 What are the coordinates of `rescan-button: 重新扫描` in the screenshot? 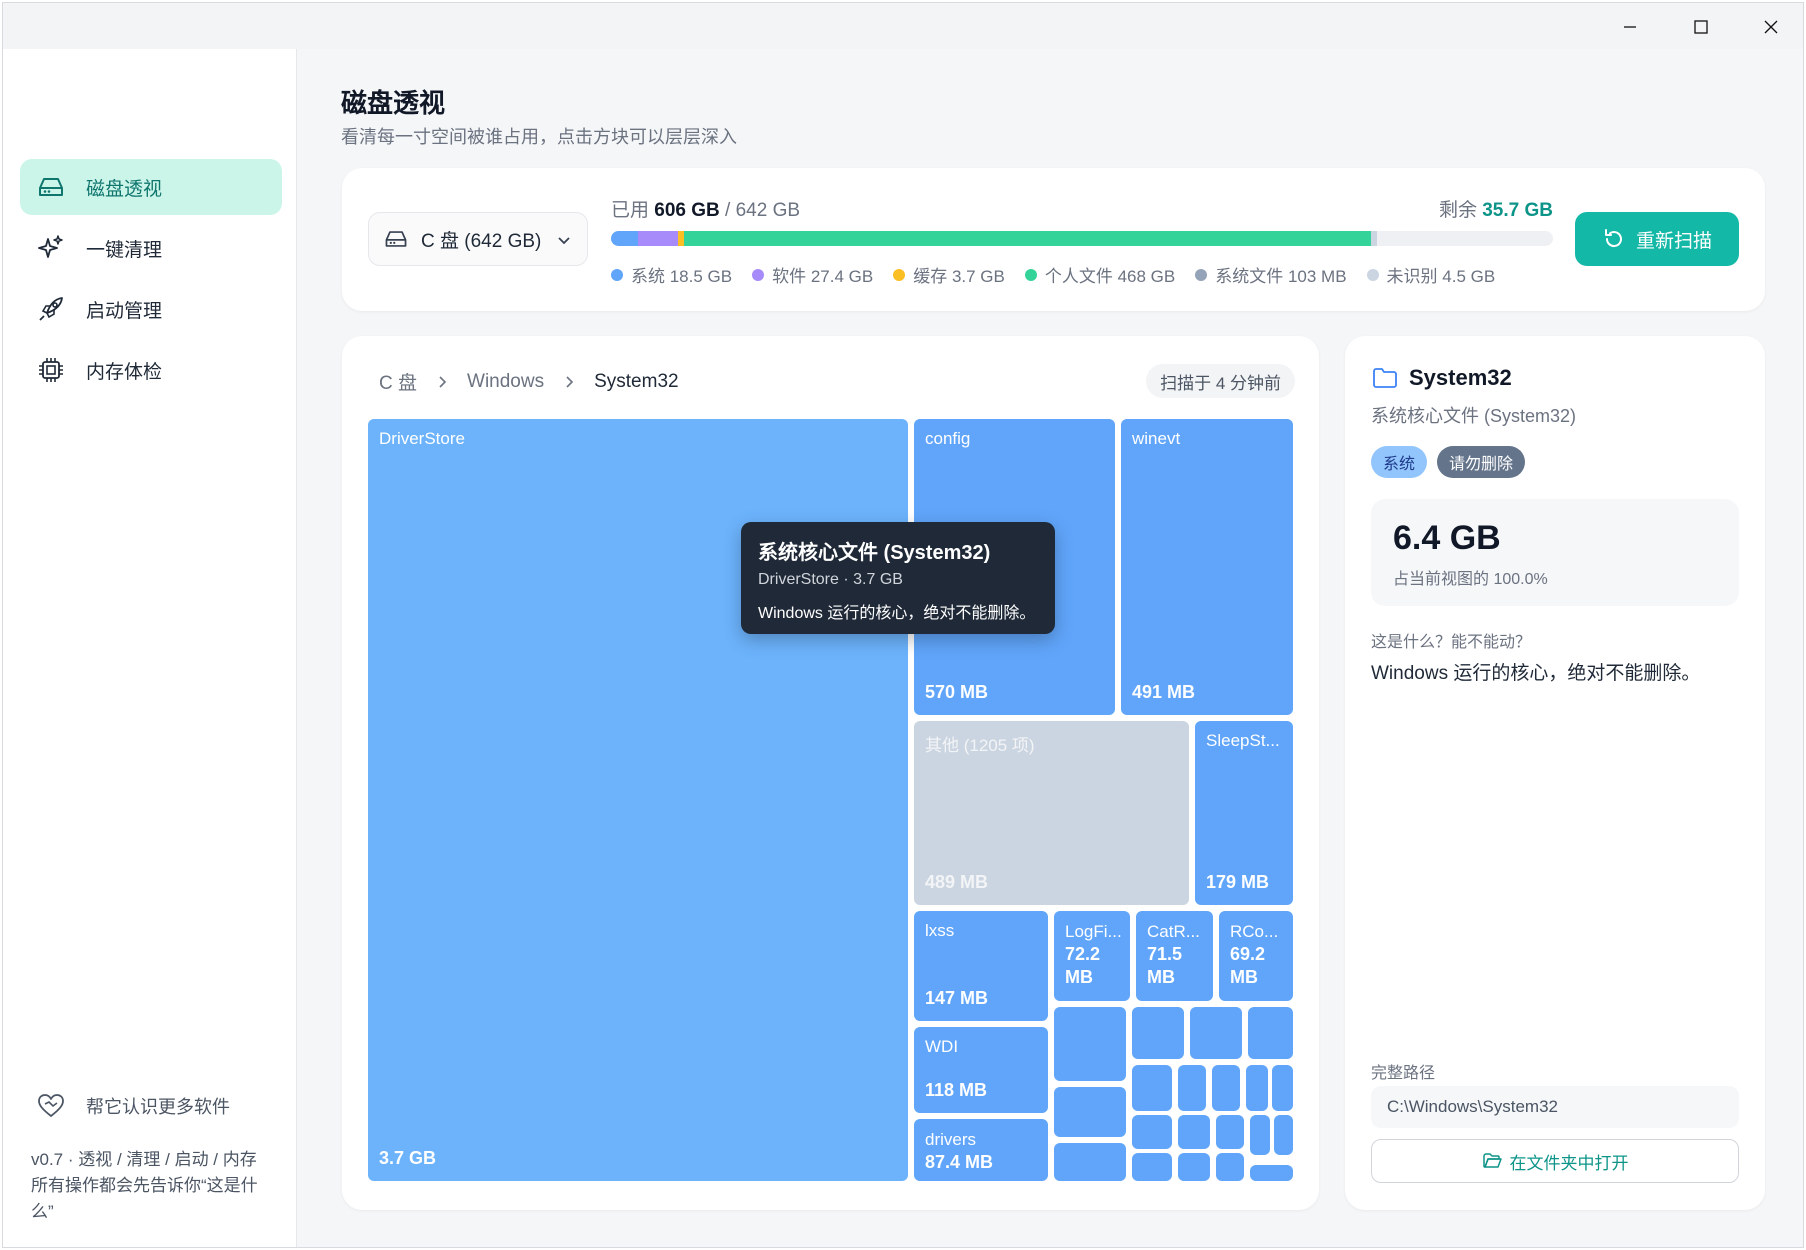 It's located at (1657, 239).